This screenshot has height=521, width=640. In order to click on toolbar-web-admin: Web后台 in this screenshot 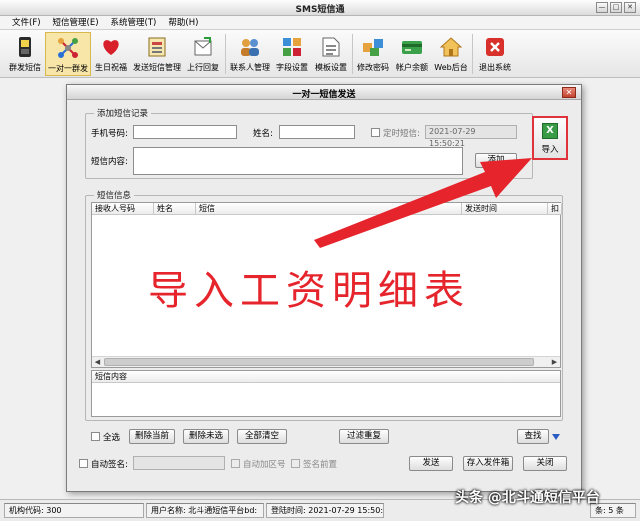, I will do `click(451, 54)`.